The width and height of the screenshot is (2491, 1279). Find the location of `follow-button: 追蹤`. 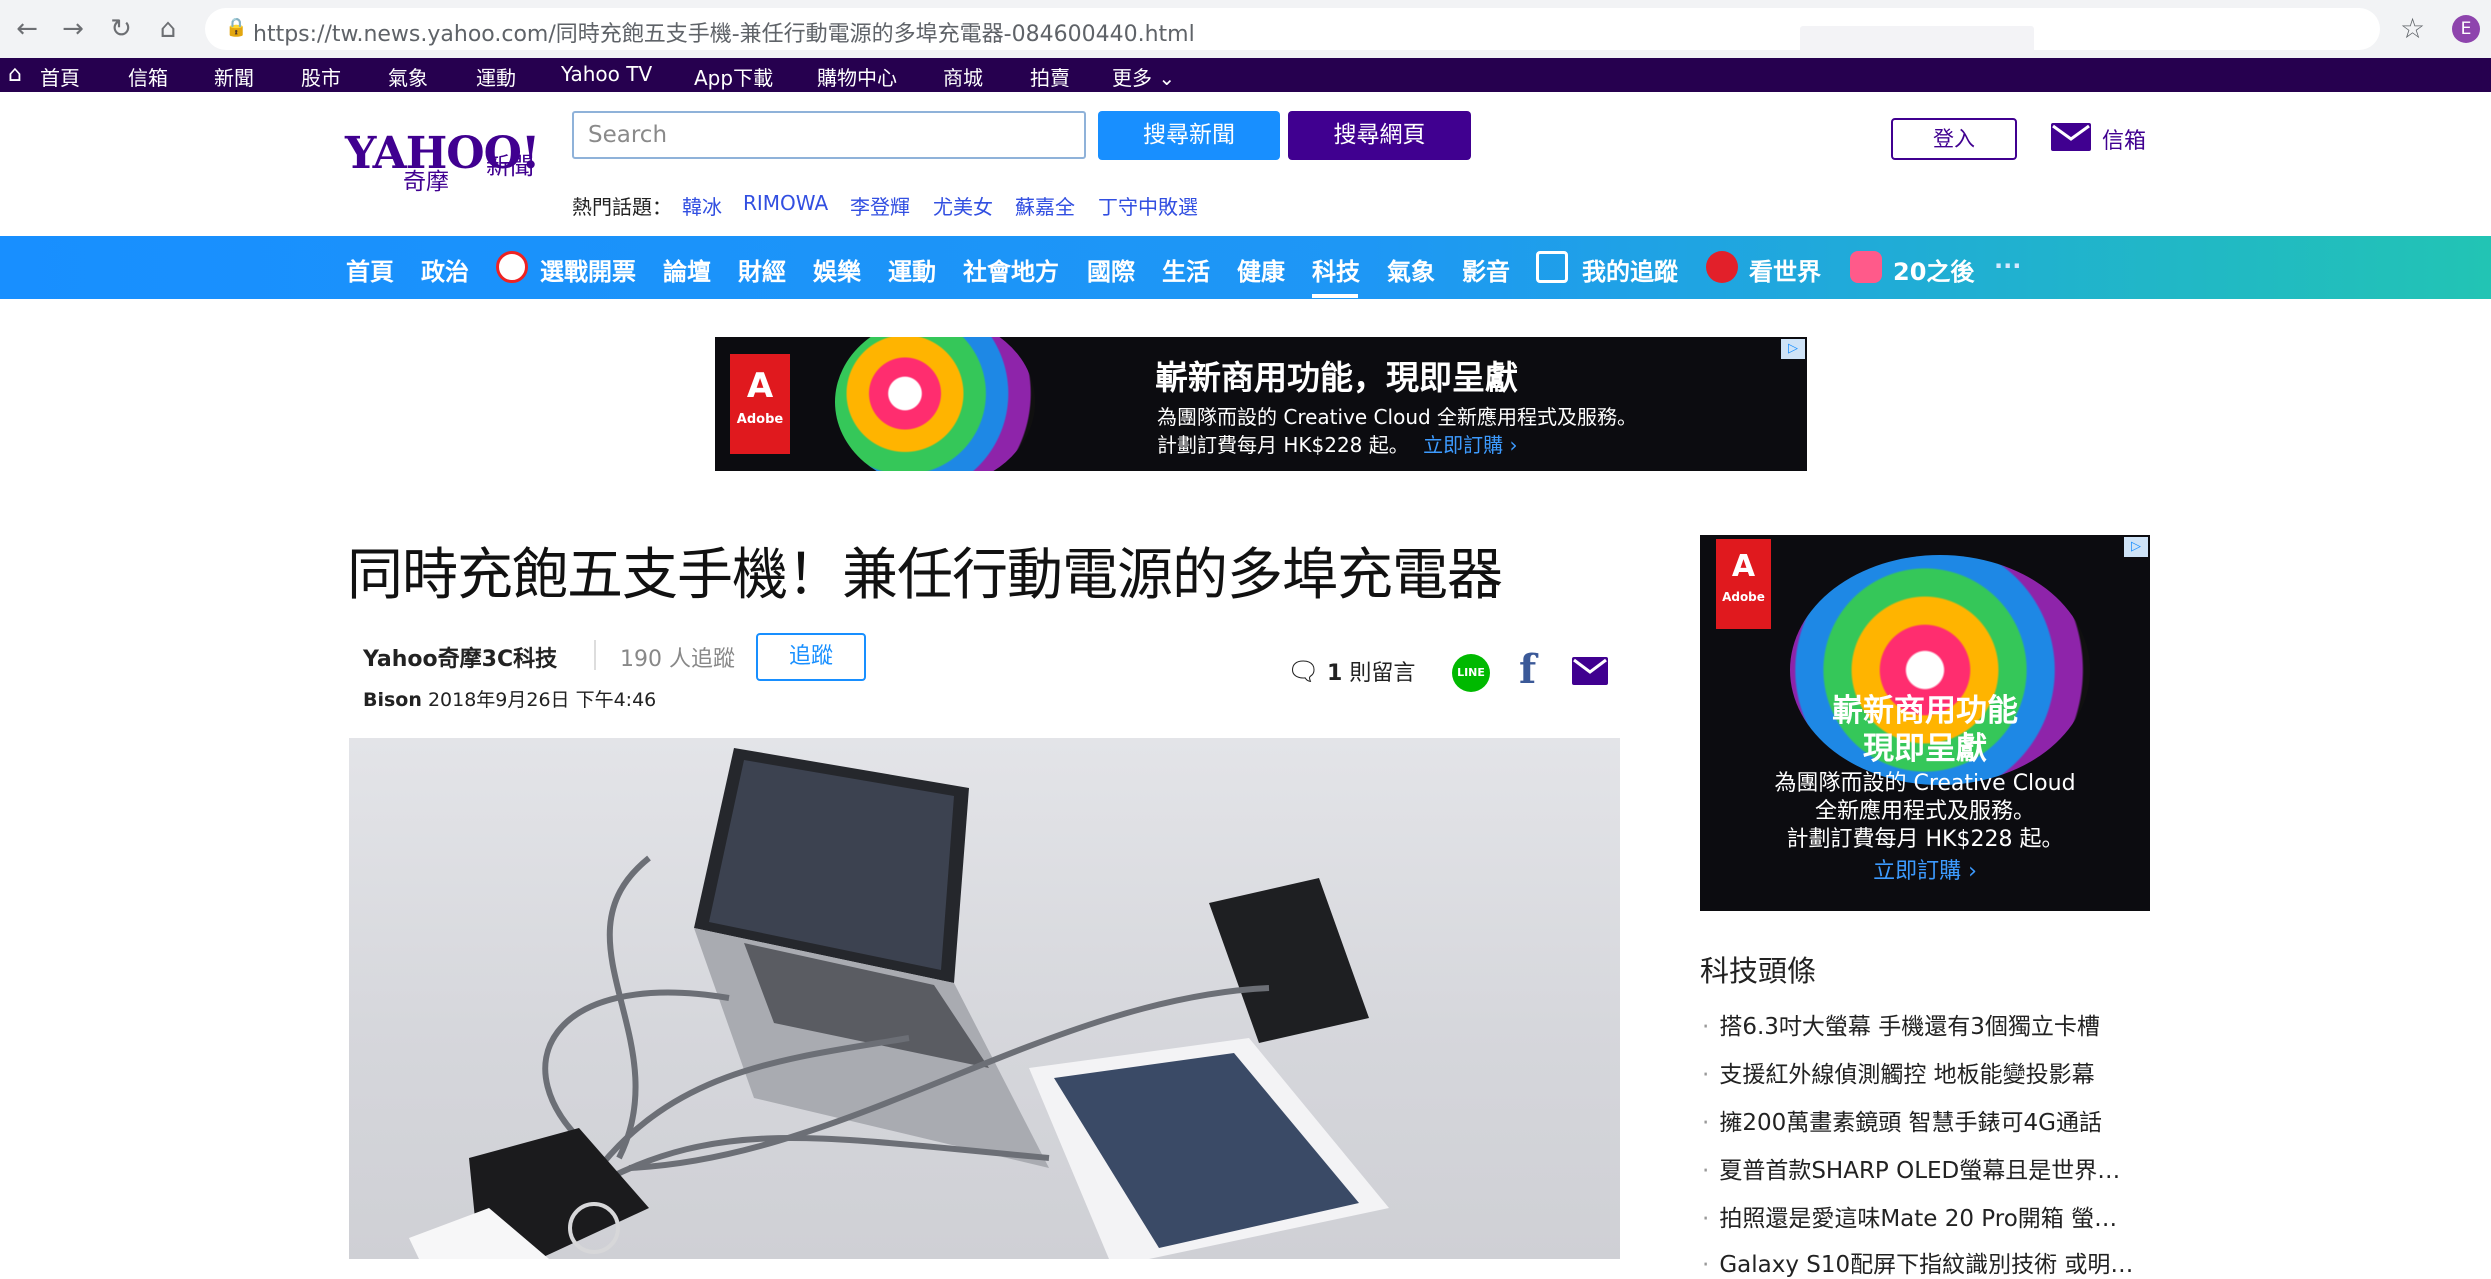

follow-button: 追蹤 is located at coordinates (811, 657).